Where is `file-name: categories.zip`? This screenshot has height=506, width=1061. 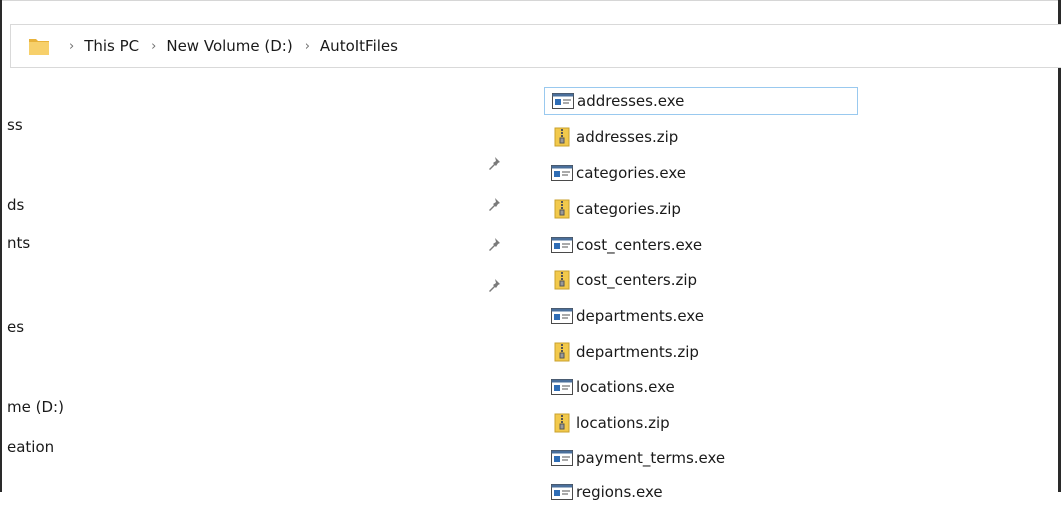
file-name: categories.zip is located at coordinates (628, 209).